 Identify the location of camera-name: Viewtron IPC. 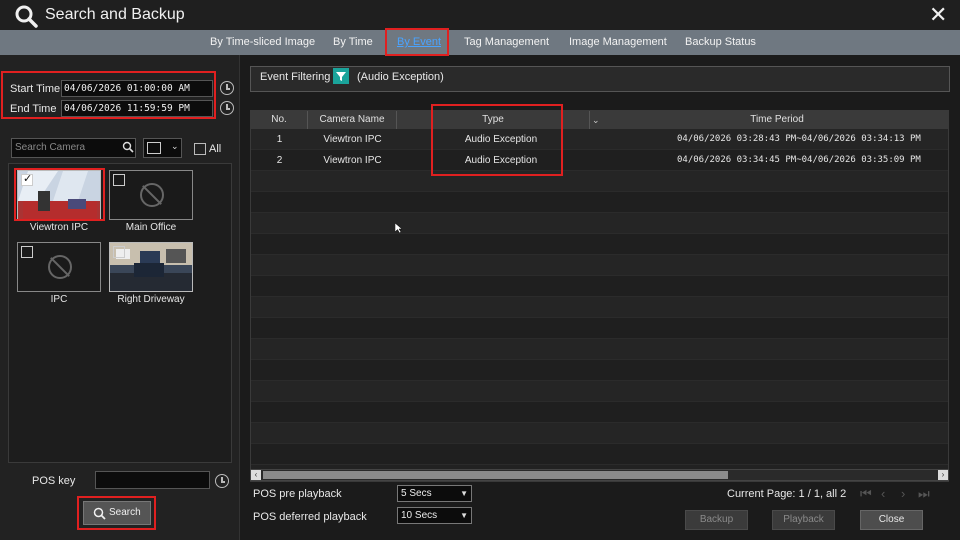
(59, 227).